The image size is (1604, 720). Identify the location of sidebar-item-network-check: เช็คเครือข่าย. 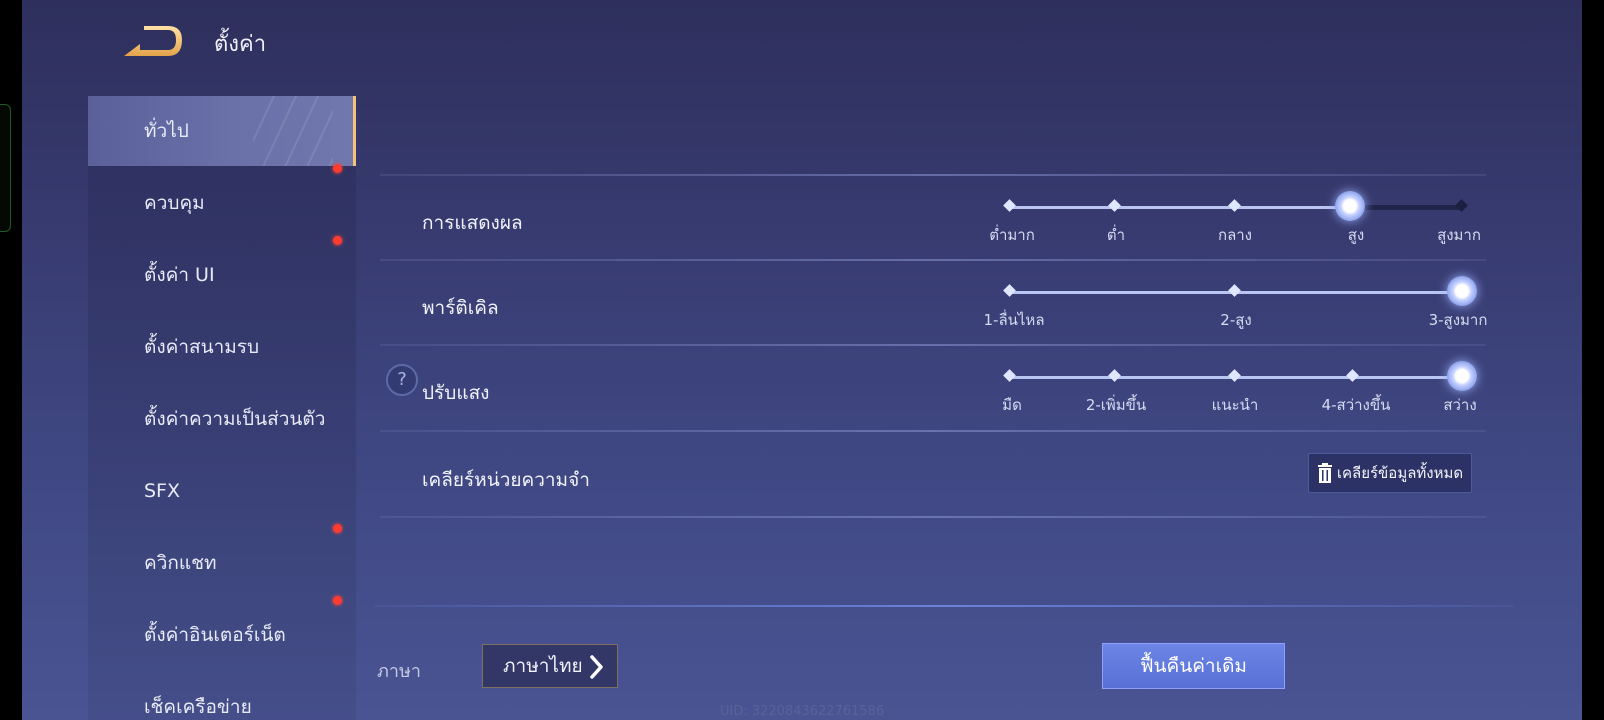
(222, 696).